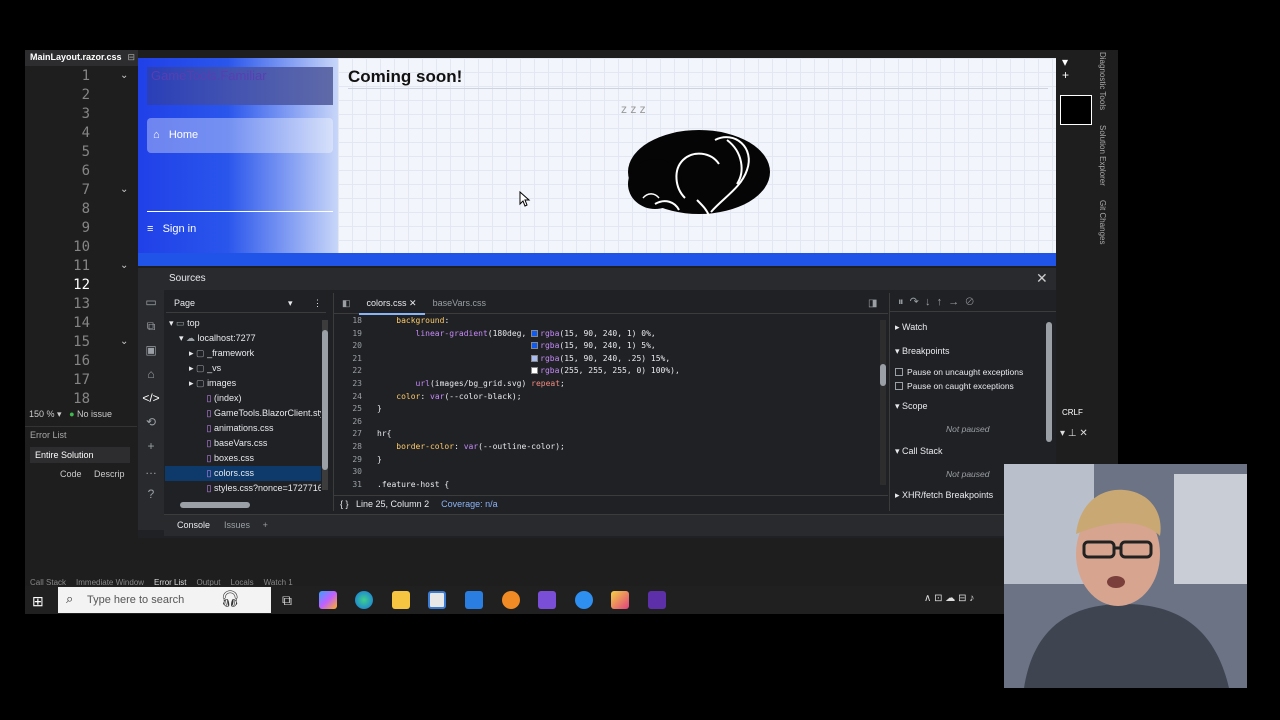 This screenshot has width=1280, height=720. Describe the element at coordinates (151, 422) in the screenshot. I see `network-icon: ⟲` at that location.